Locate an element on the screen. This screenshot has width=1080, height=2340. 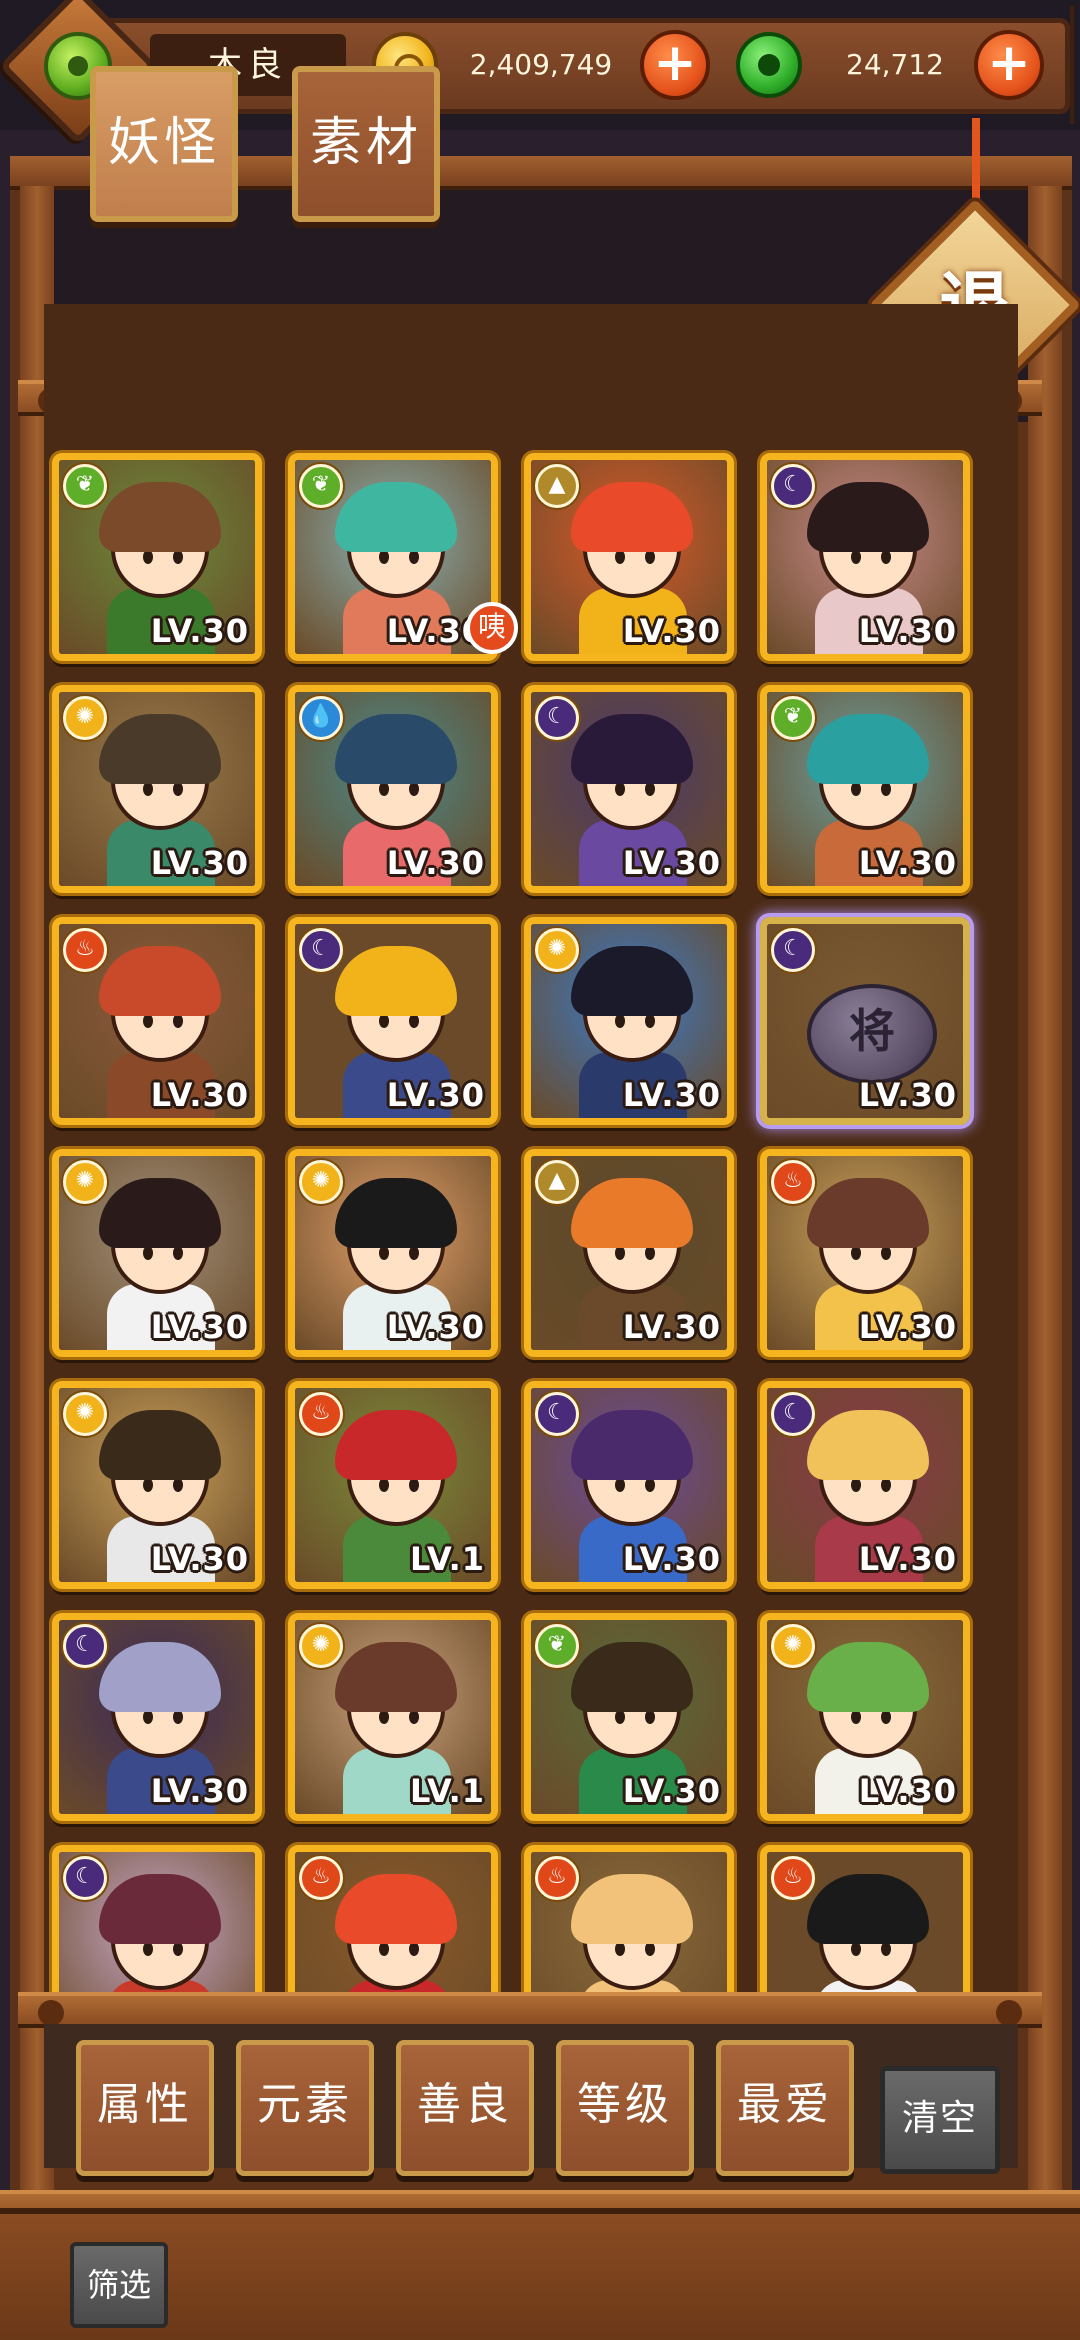
filter-favorite-button: 最爱 is located at coordinates (785, 2108).